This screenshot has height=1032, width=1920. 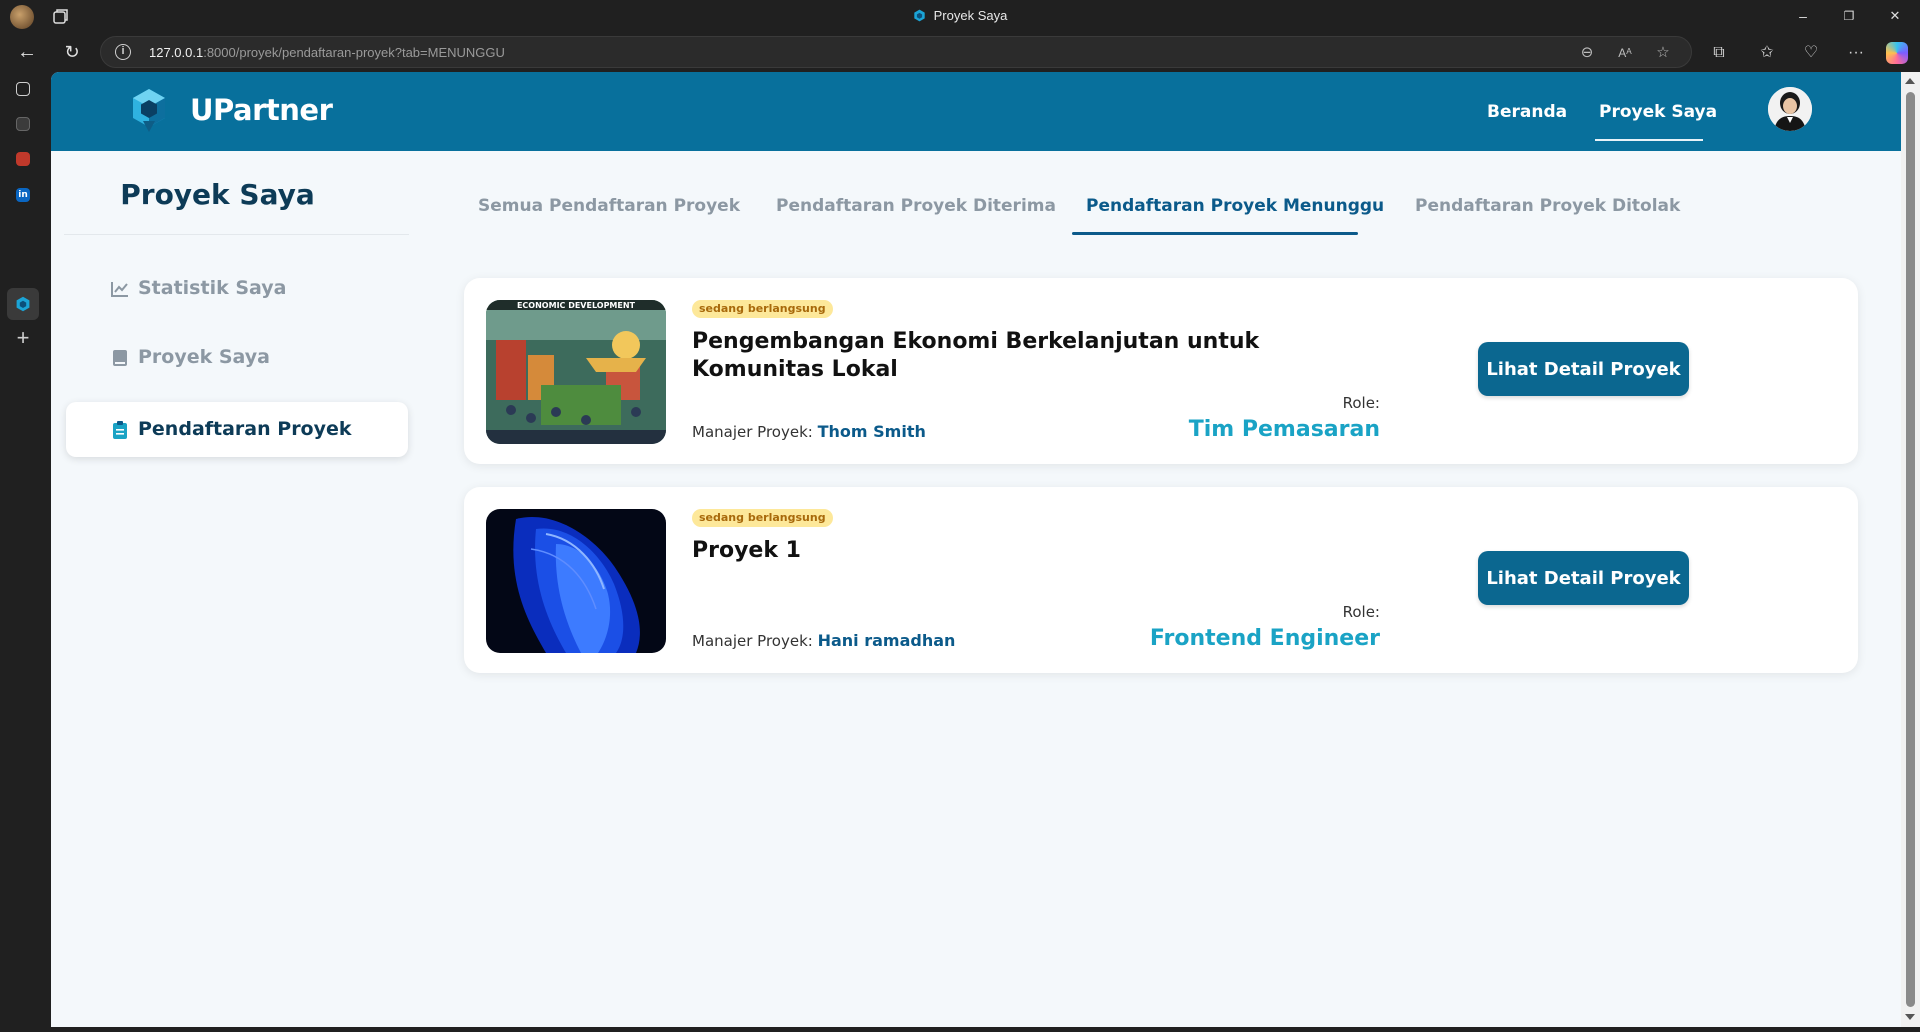 I want to click on project-thumbnail: ECONOMIC DEVELOPMENT, so click(x=576, y=372).